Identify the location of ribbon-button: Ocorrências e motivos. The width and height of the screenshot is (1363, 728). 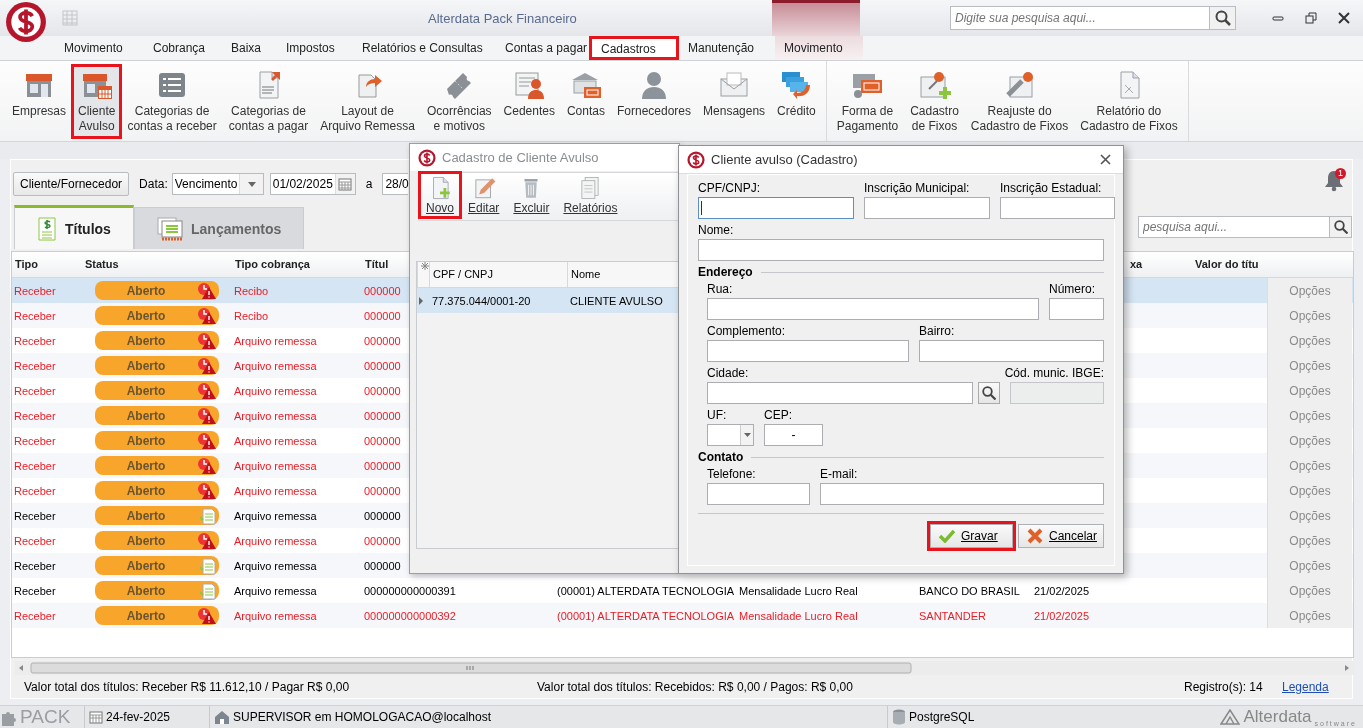
(459, 101).